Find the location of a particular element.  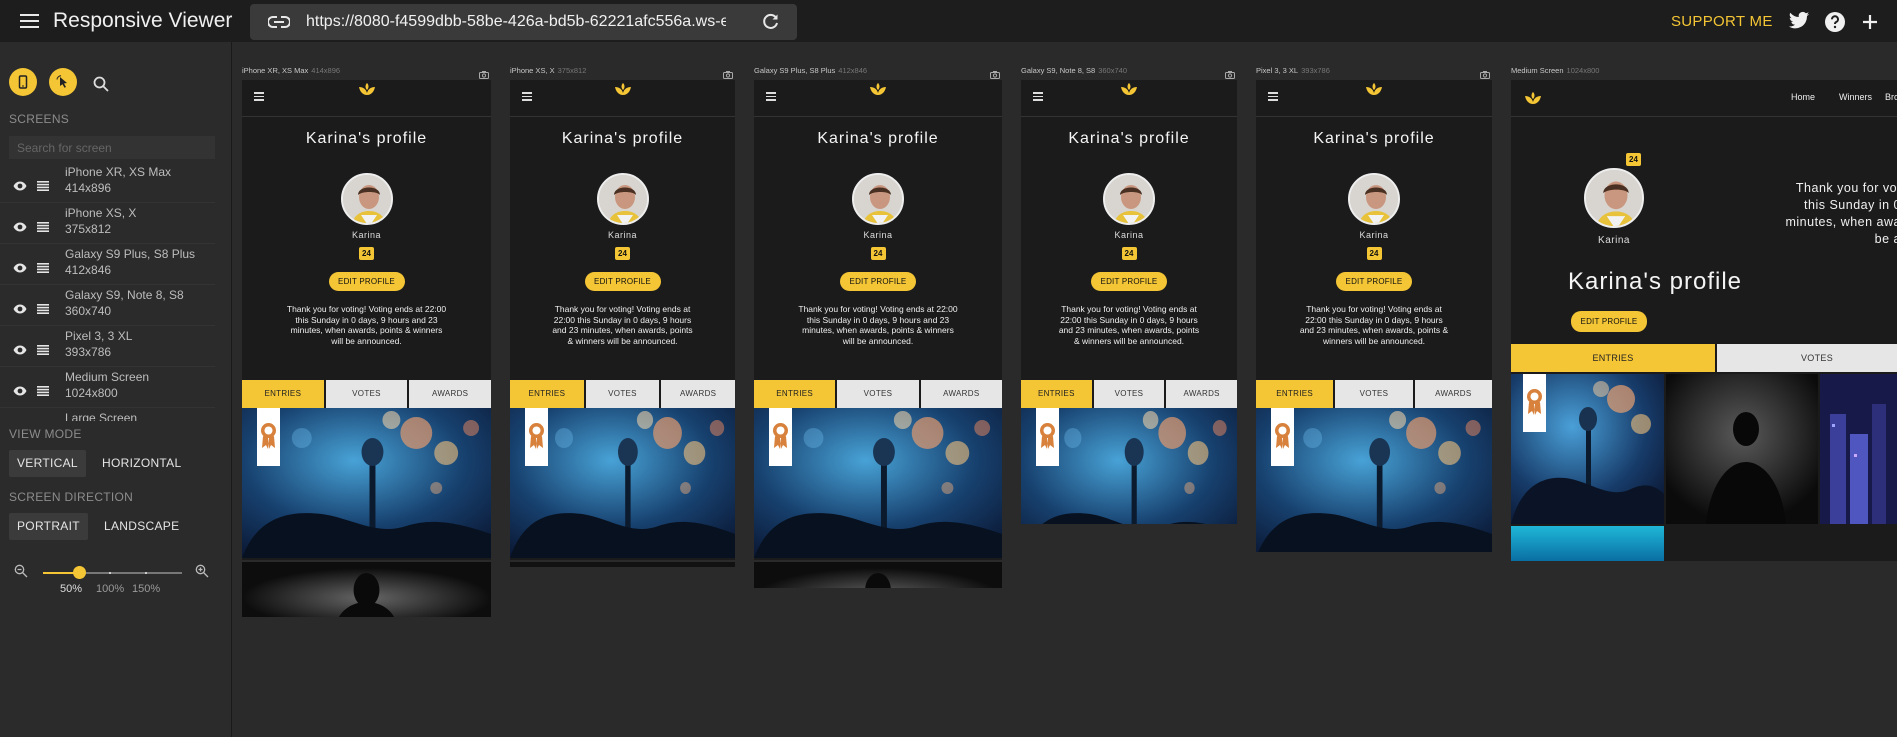

screen-dims: 393x786 is located at coordinates (88, 352).